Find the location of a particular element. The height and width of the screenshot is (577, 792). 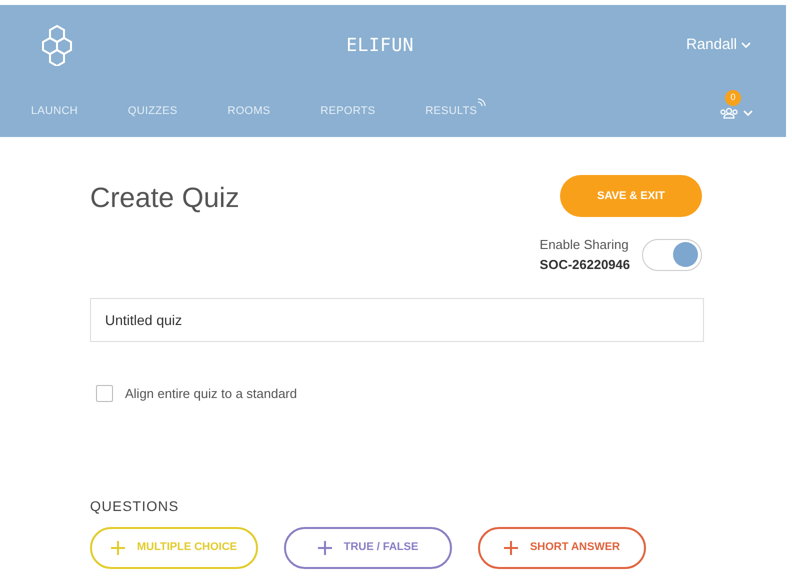

questions-heading: QUESTIONS is located at coordinates (135, 506).